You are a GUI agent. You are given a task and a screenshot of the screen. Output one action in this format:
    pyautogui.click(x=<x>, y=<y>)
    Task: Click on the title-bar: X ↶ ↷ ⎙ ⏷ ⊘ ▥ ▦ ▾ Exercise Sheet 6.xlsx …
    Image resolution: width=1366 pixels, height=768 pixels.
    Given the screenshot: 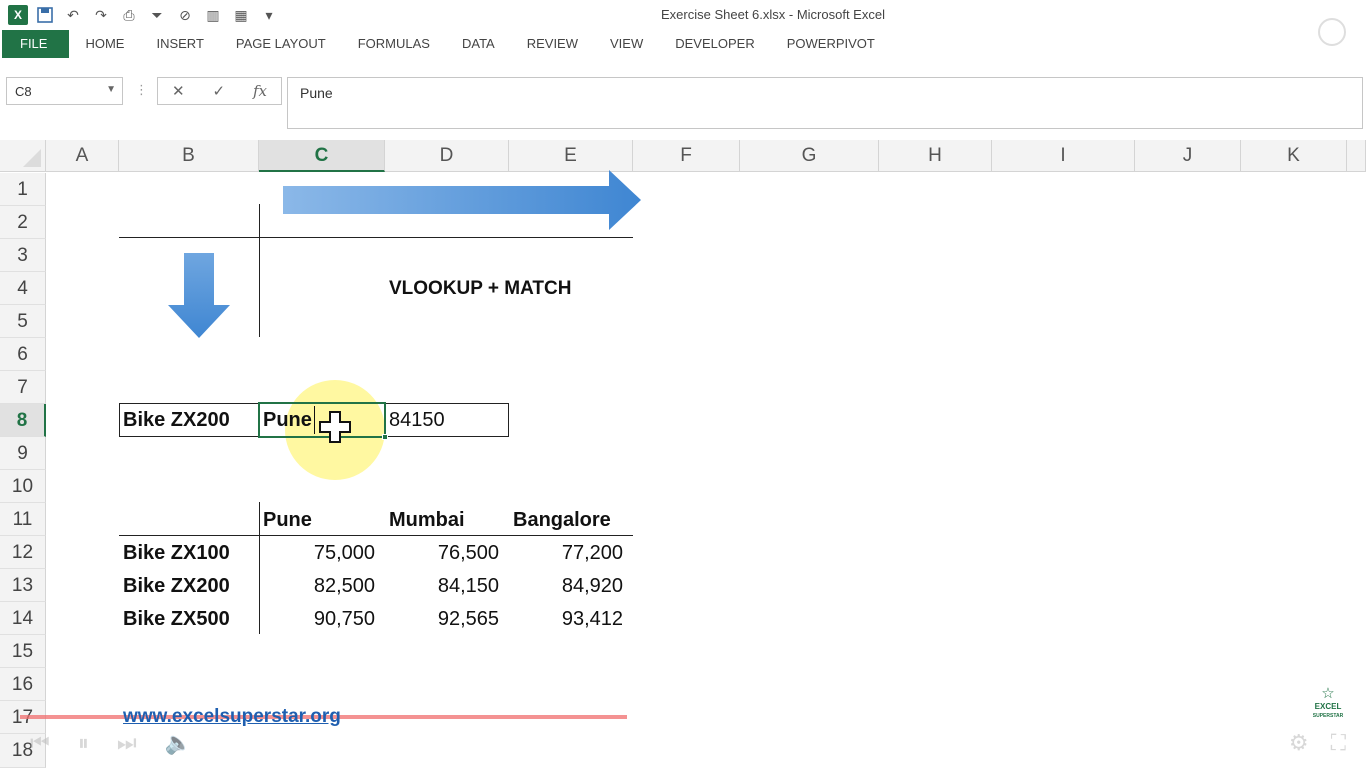 What is the action you would take?
    pyautogui.click(x=683, y=23)
    